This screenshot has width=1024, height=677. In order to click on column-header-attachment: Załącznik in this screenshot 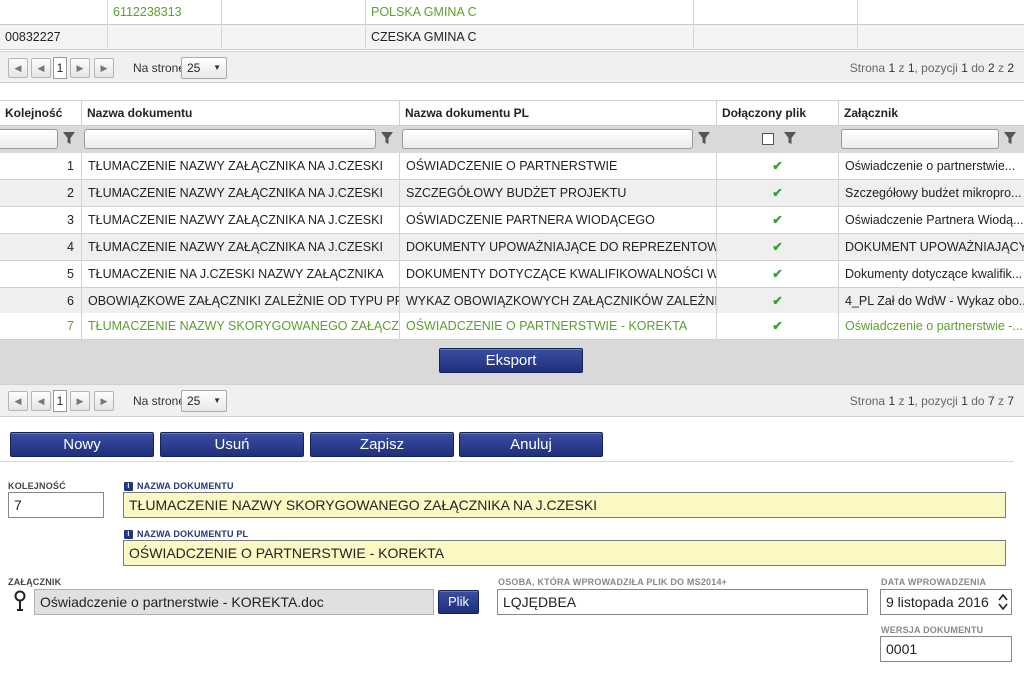, I will do `click(931, 113)`.